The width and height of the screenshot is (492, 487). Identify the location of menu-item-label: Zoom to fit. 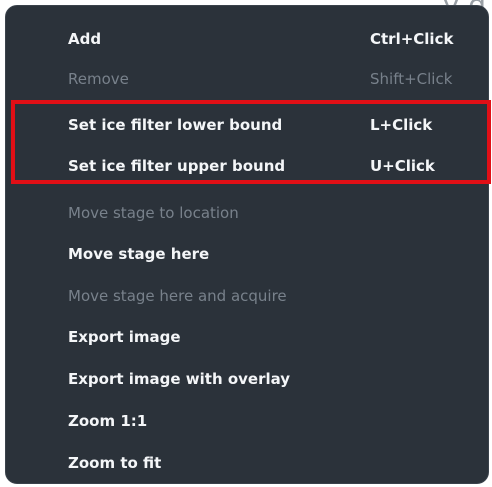
(115, 463).